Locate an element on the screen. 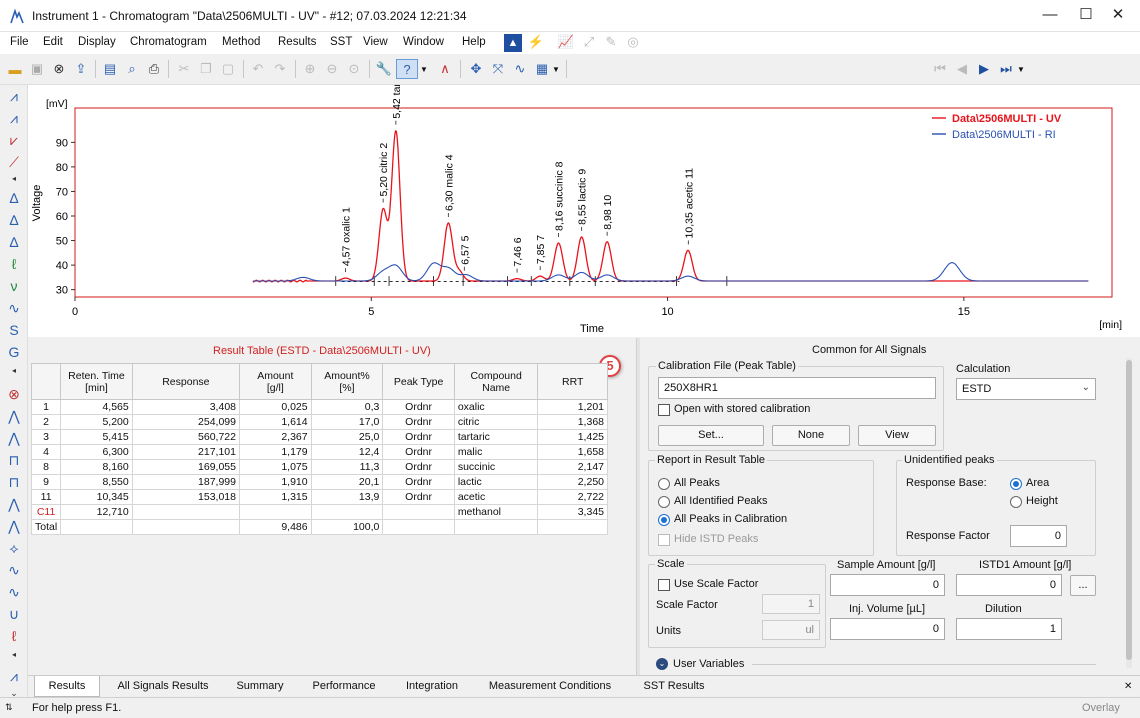  table-cell: 3 is located at coordinates (46, 437).